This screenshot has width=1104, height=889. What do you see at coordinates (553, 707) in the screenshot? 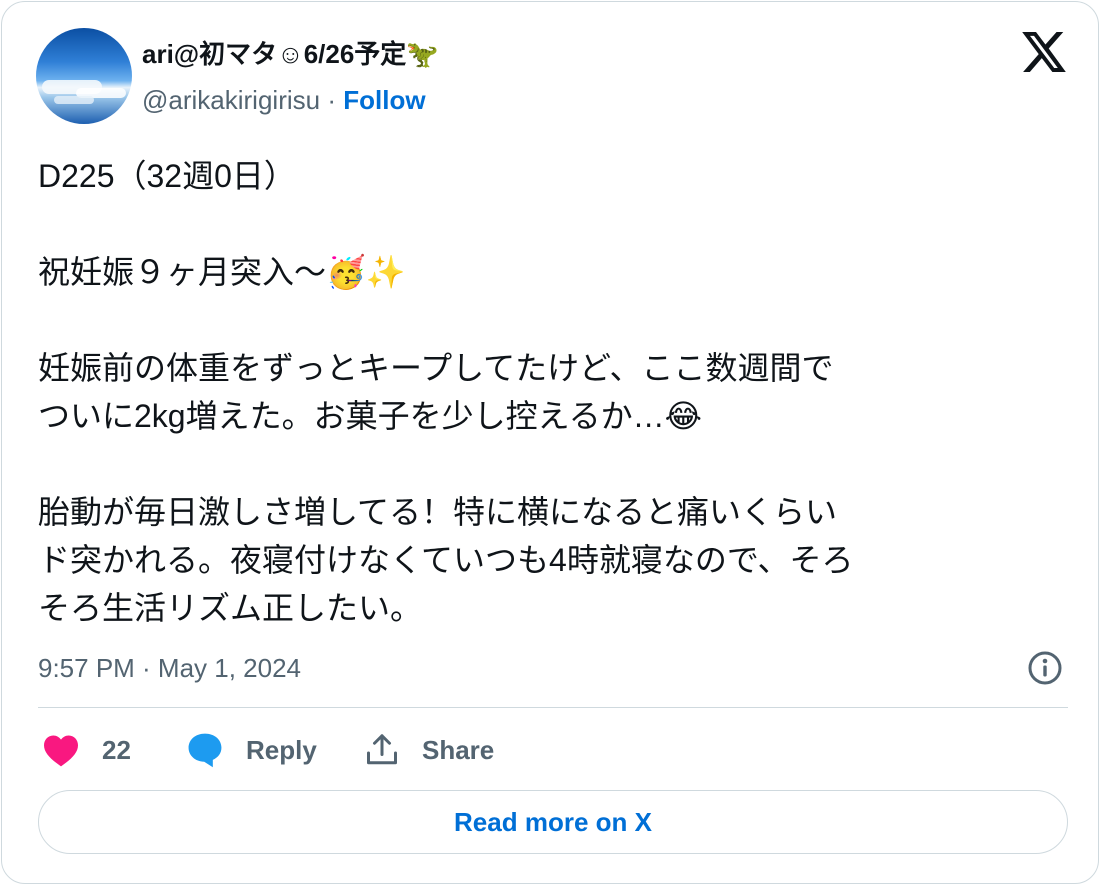
I see `divider` at bounding box center [553, 707].